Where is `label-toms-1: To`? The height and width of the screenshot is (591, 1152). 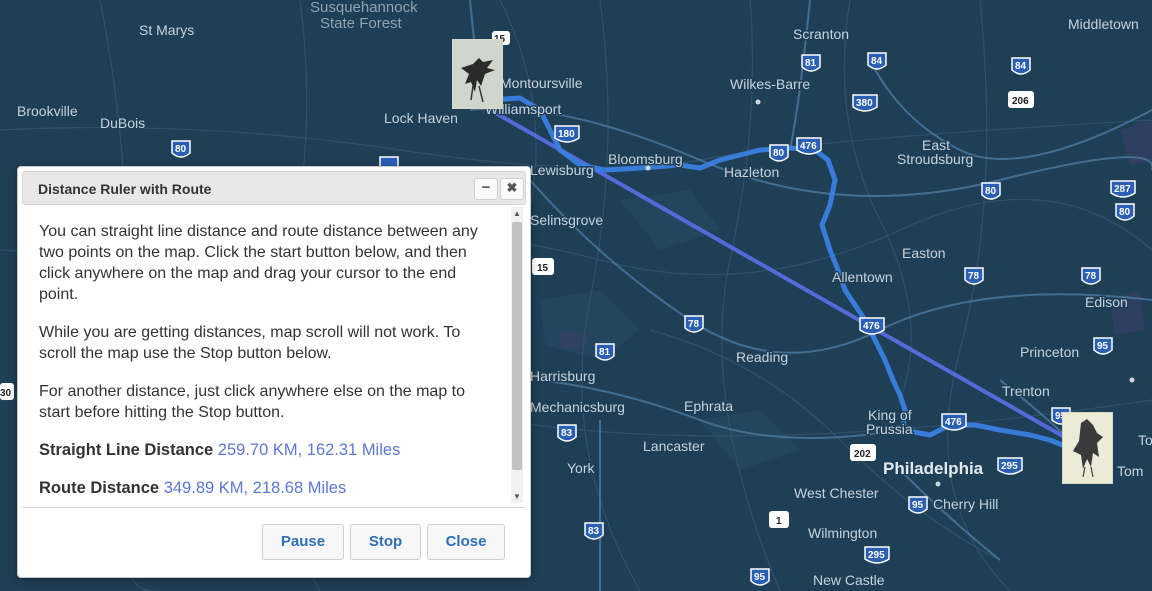 label-toms-1: To is located at coordinates (1145, 440).